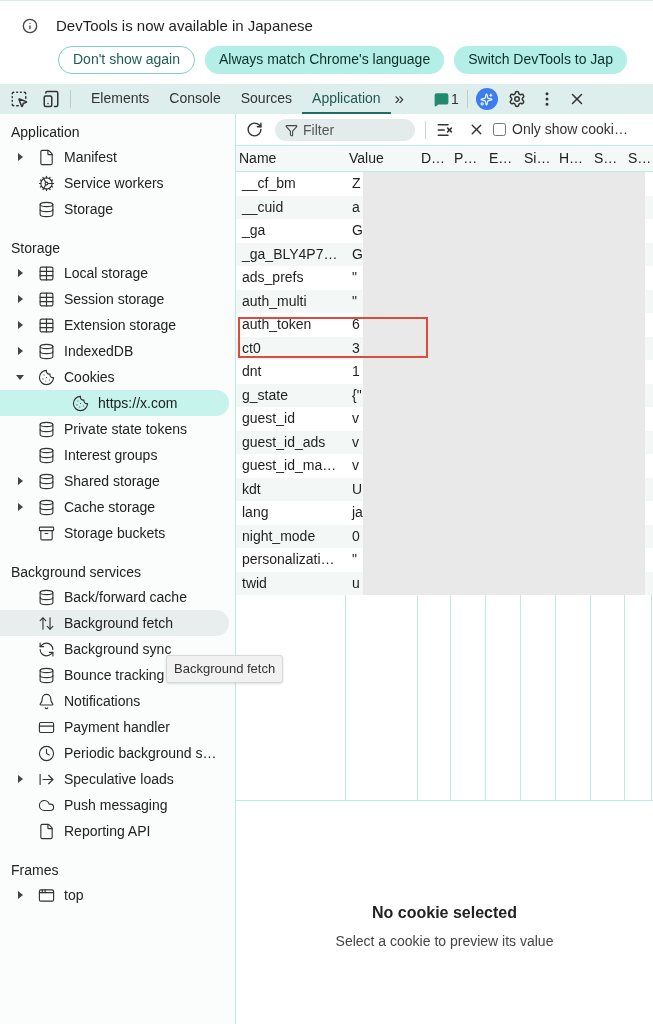 The width and height of the screenshot is (653, 1024). Describe the element at coordinates (46, 533) in the screenshot. I see `bucket-icon` at that location.